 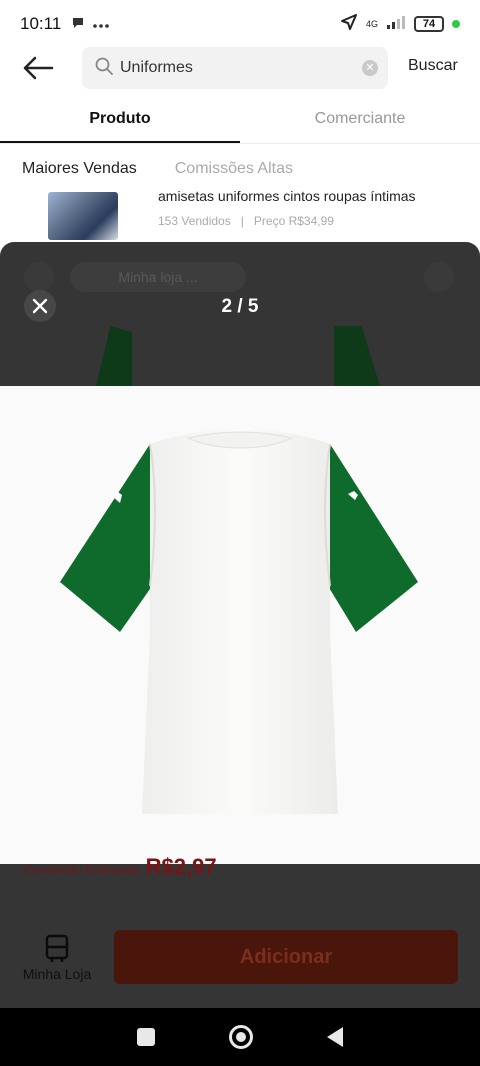 I want to click on battery-indicator: 74, so click(x=429, y=24).